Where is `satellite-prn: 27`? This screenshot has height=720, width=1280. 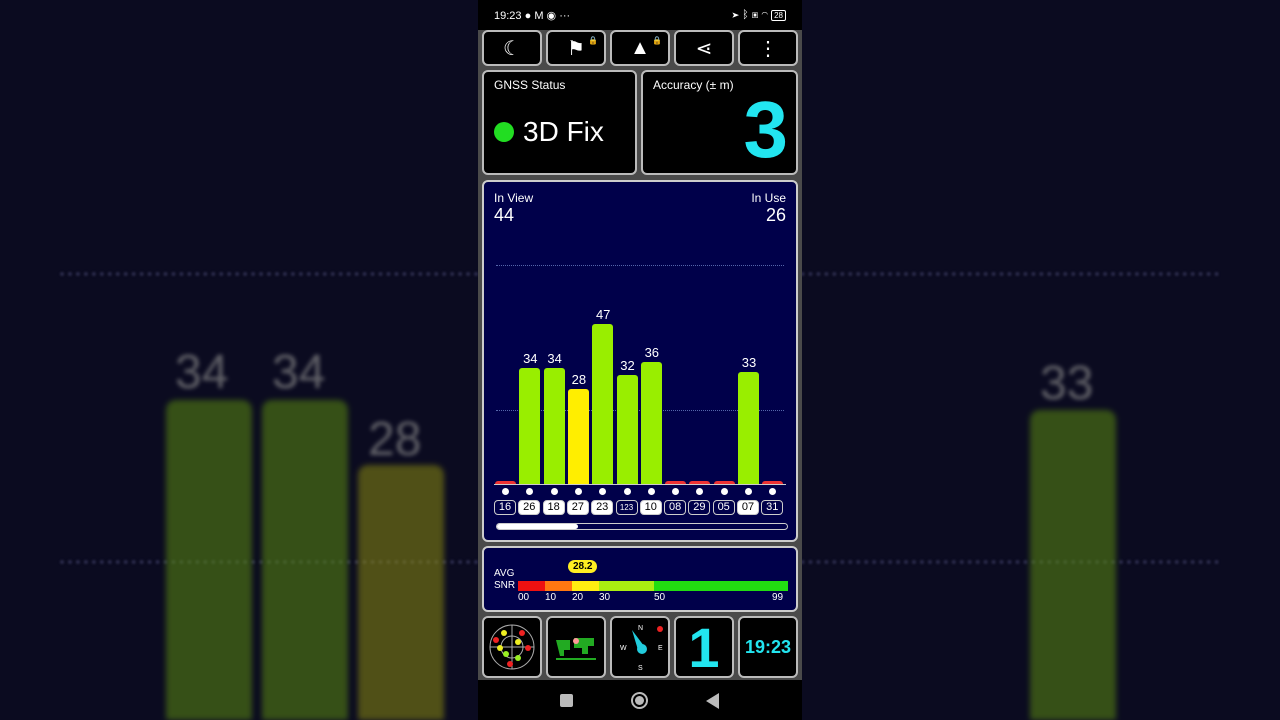
satellite-prn: 27 is located at coordinates (577, 507).